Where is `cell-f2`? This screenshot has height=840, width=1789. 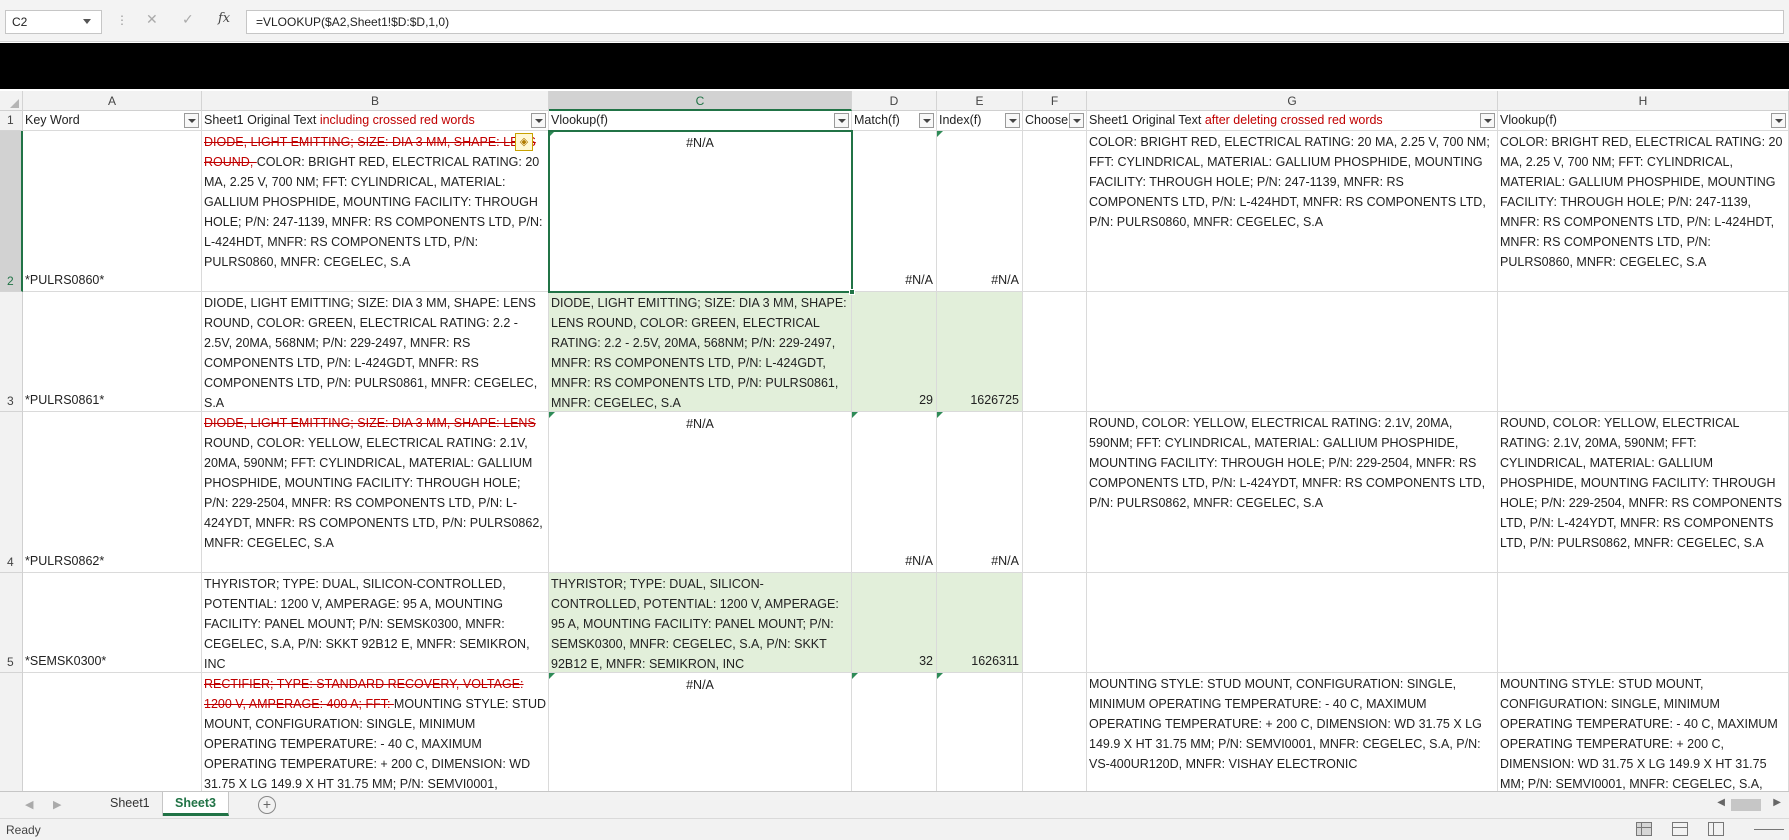
cell-f2 is located at coordinates (1055, 211).